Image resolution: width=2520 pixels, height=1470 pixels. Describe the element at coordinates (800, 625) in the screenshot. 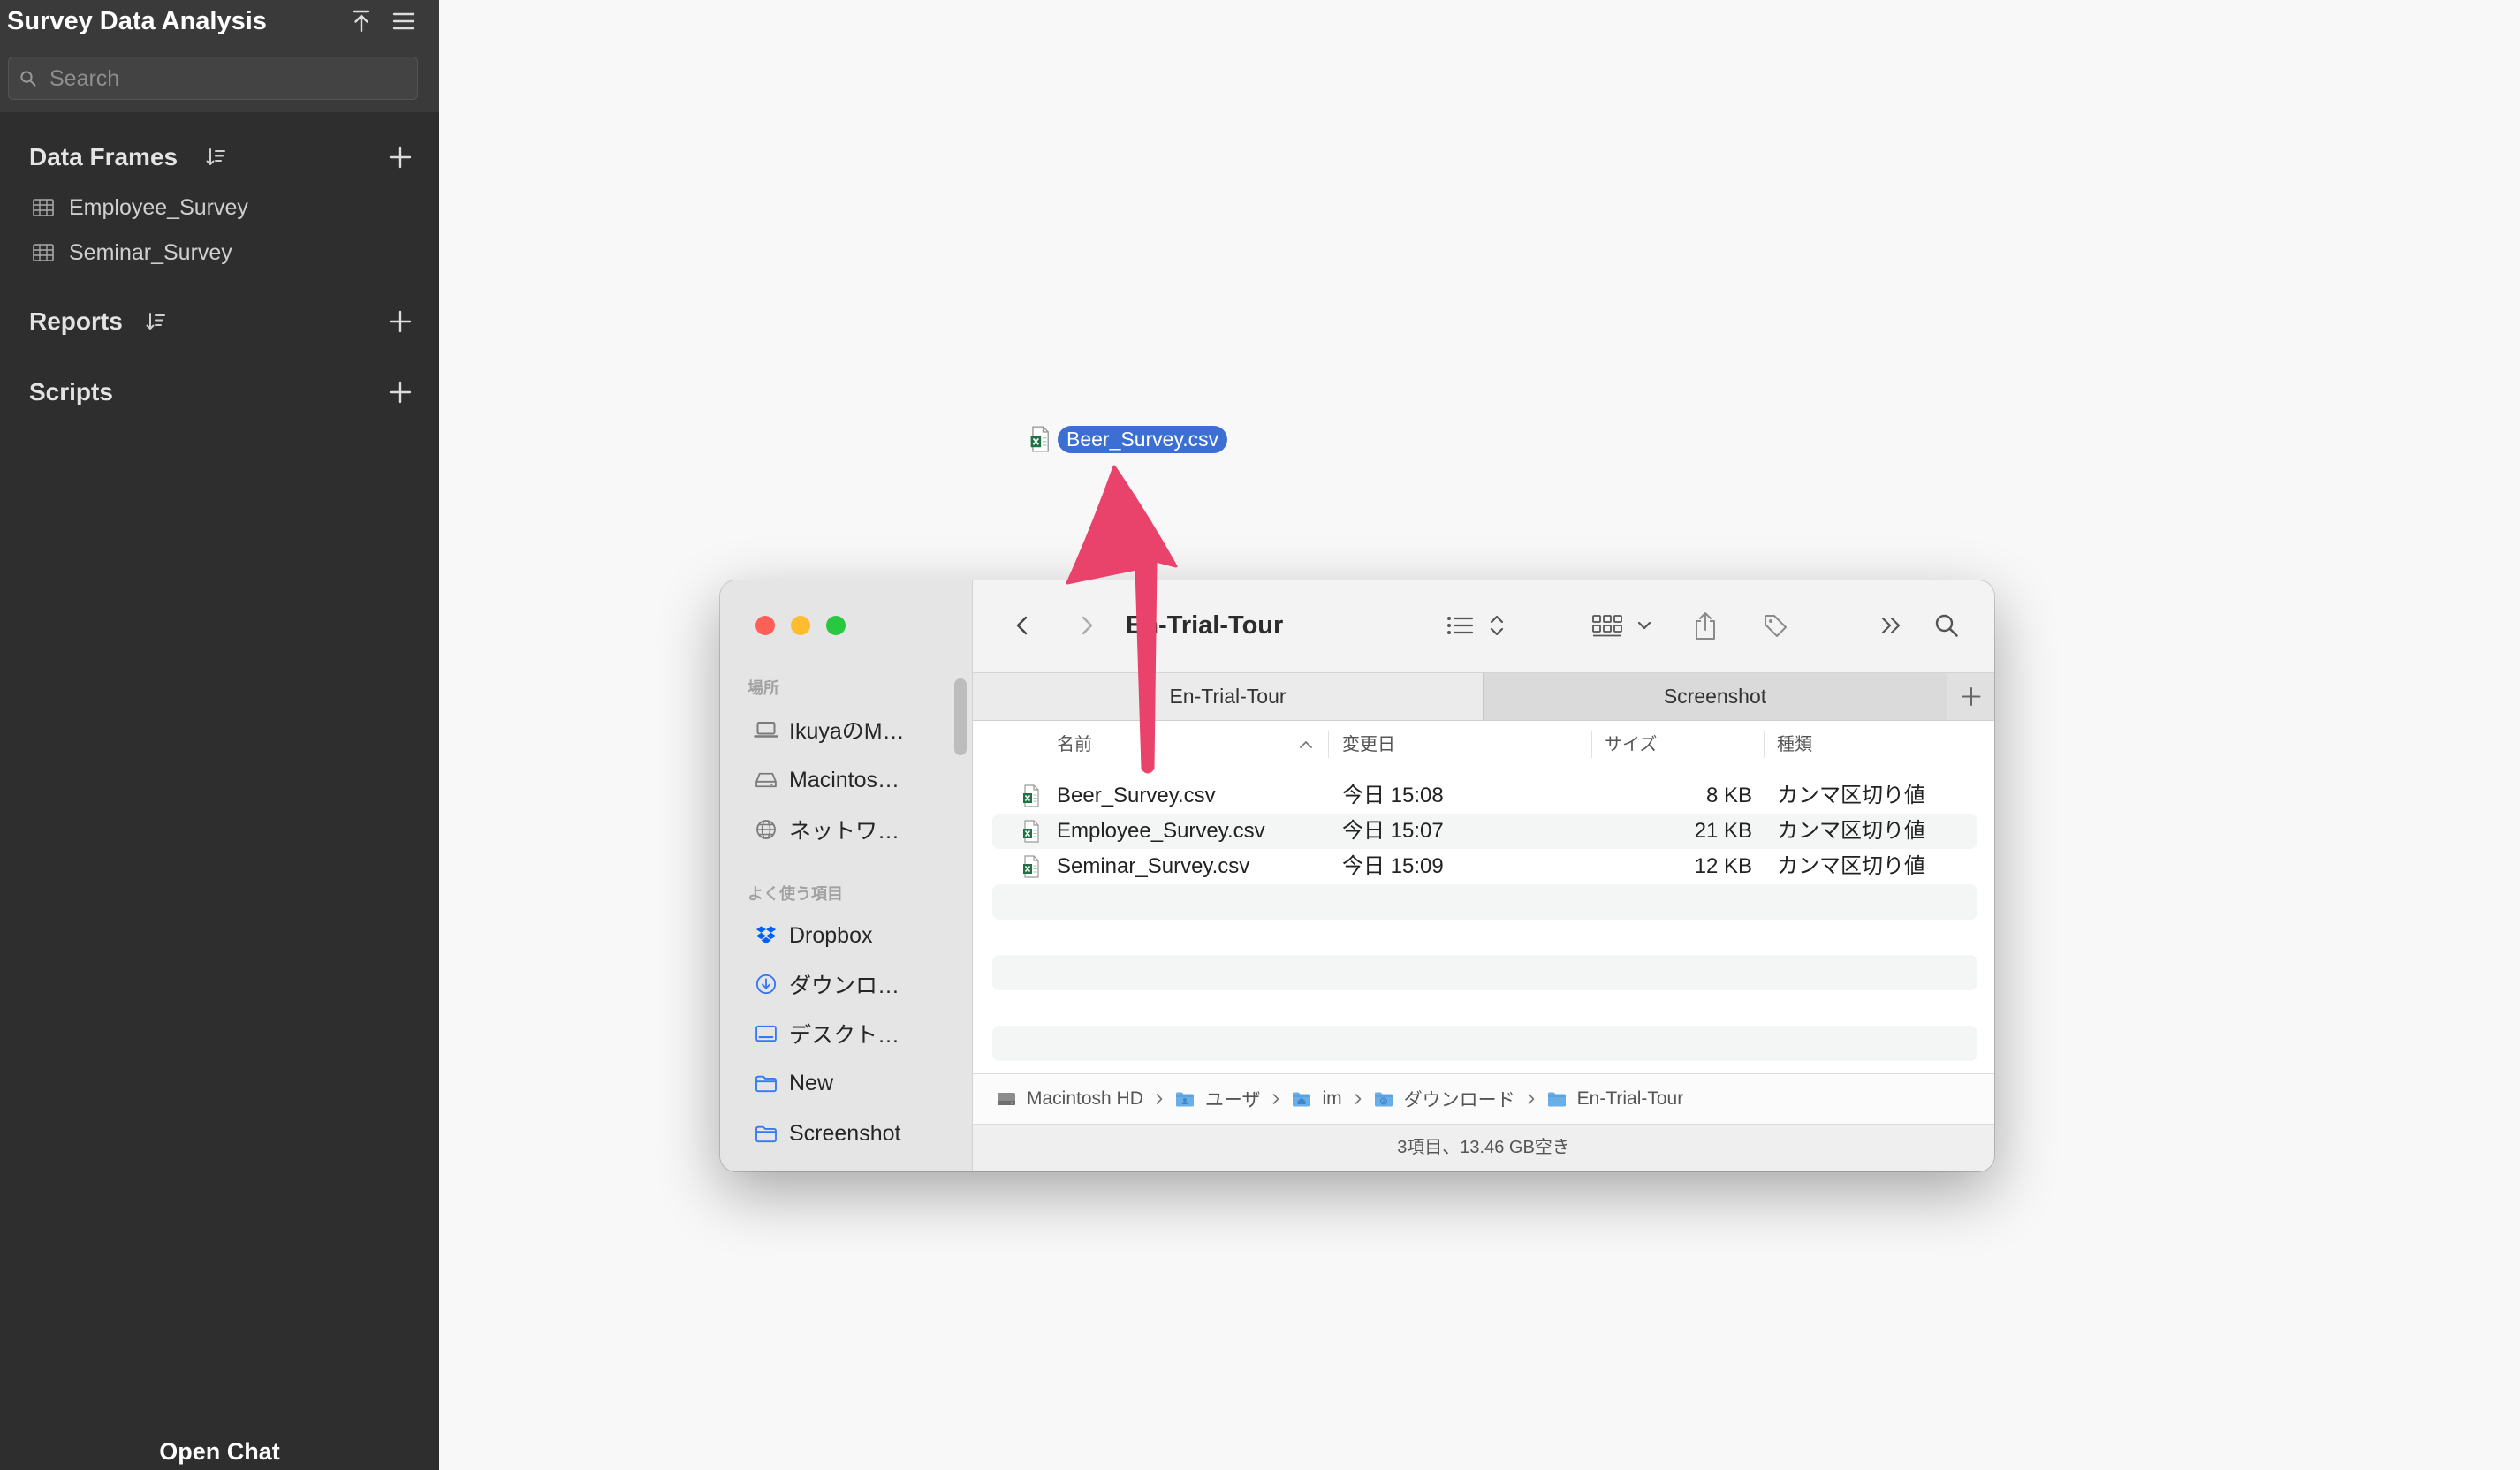

I see `minimize-button` at that location.